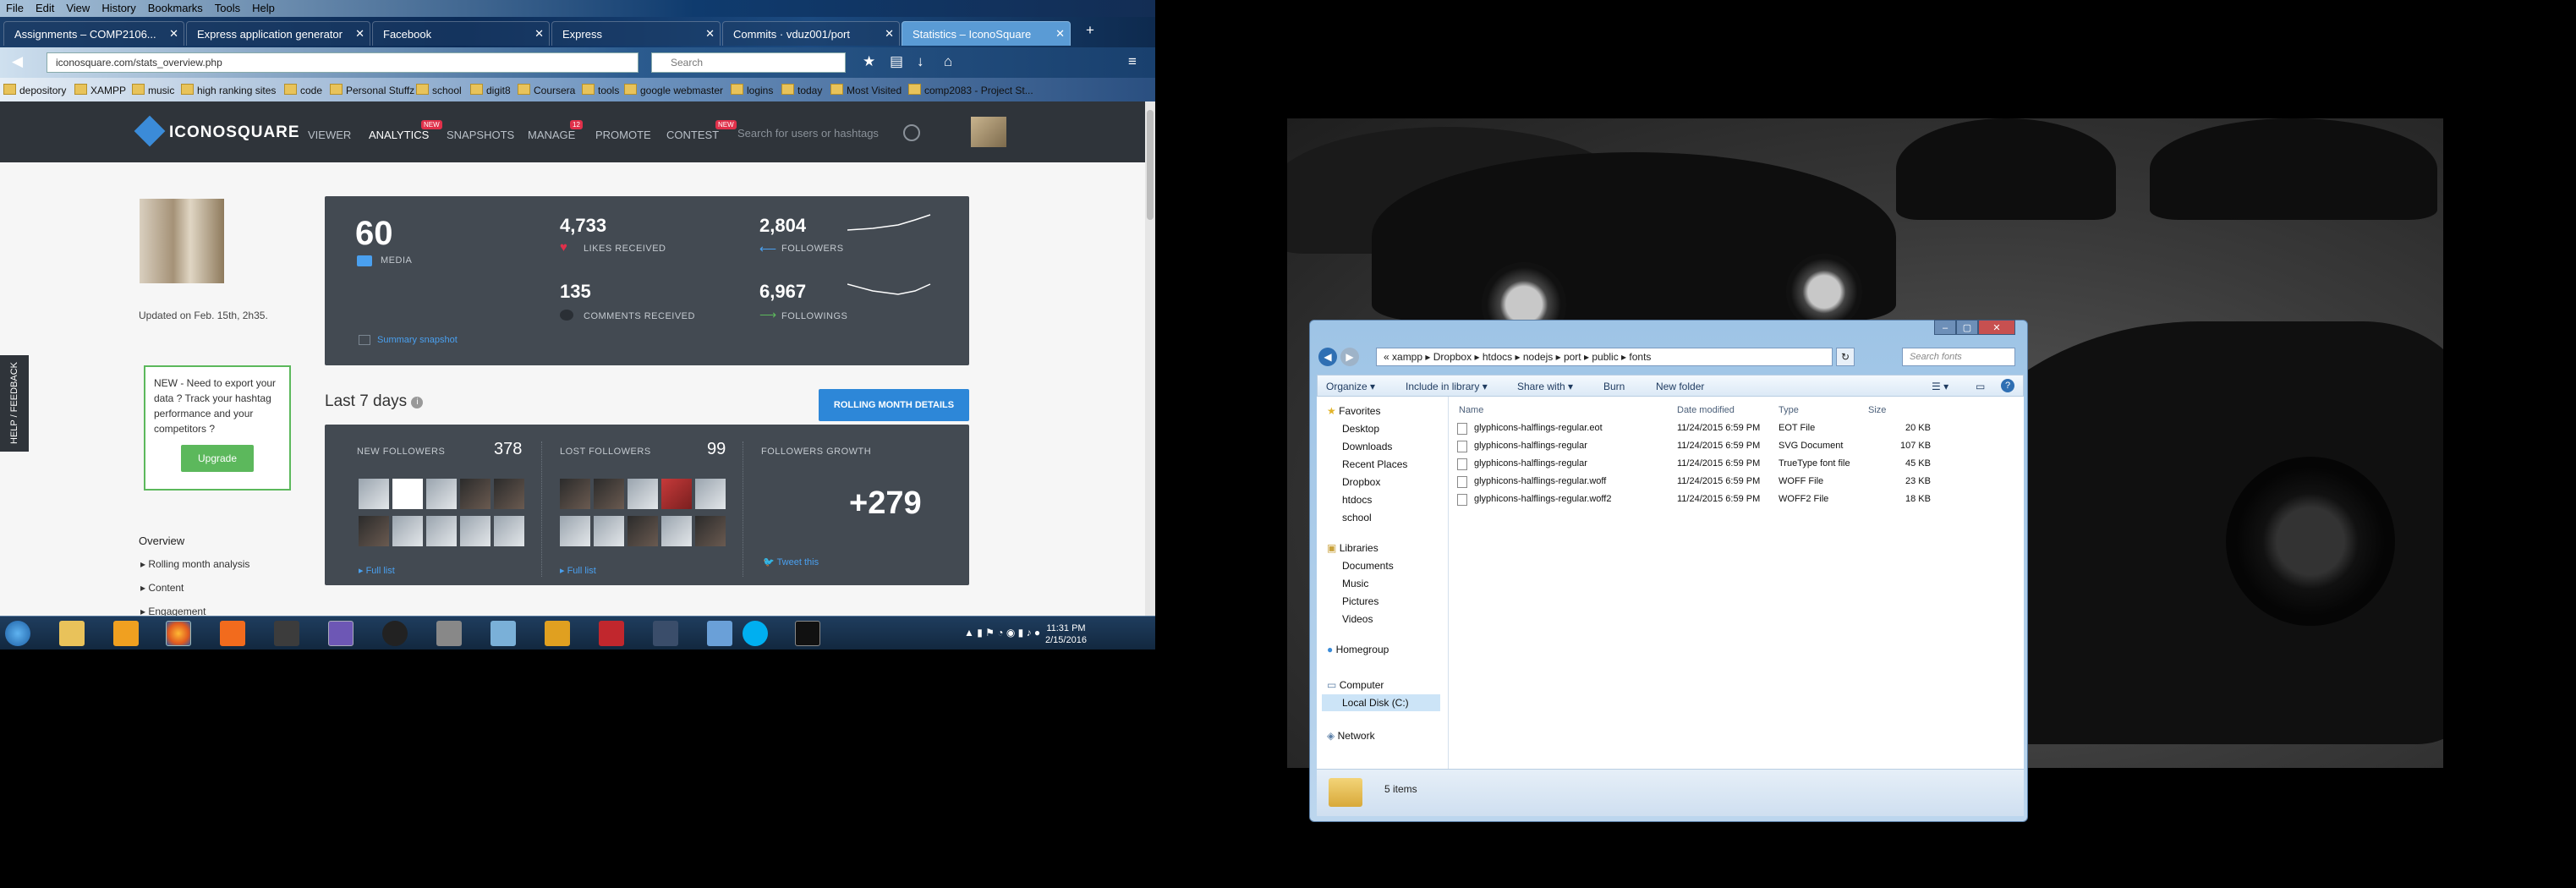 The width and height of the screenshot is (2576, 888). What do you see at coordinates (100, 90) in the screenshot?
I see `bookmark-xampp: XAMPP` at bounding box center [100, 90].